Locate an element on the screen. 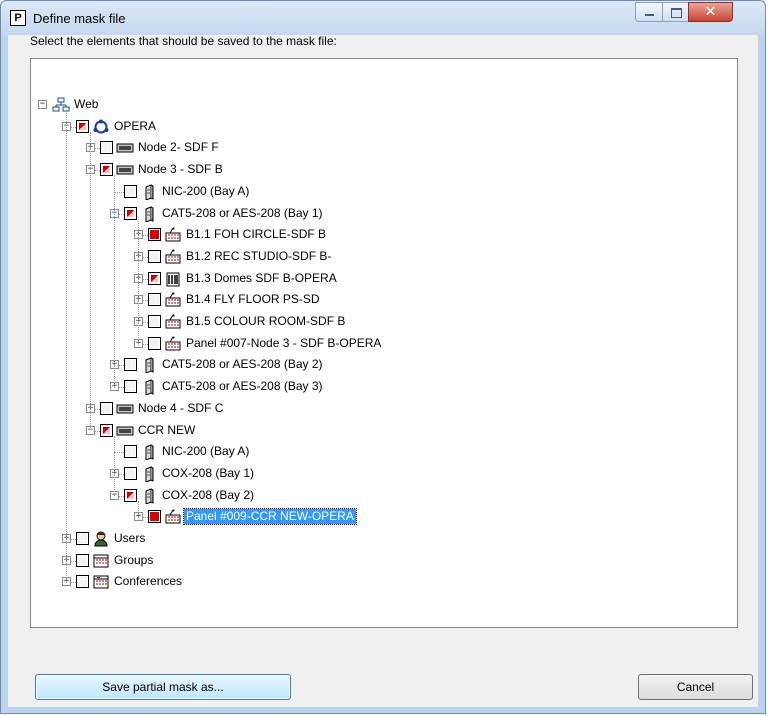  ring-node-icon is located at coordinates (101, 127).